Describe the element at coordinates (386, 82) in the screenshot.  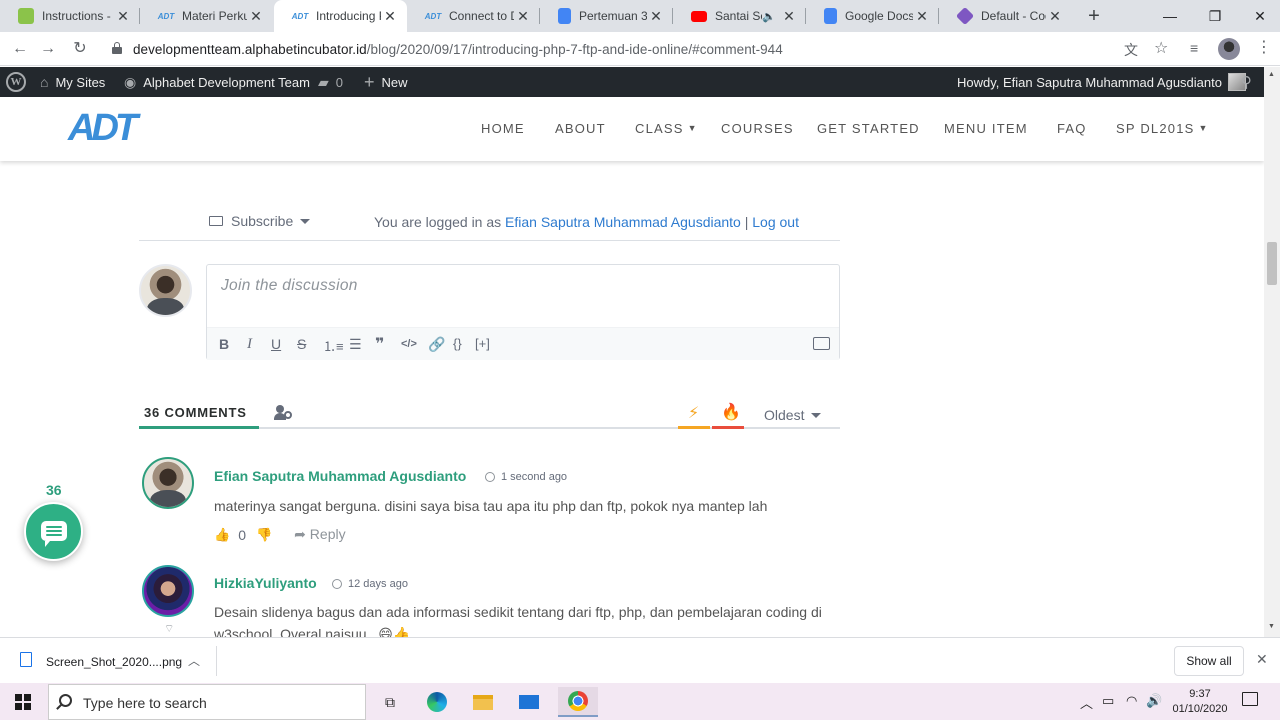
I see `new-content-link: + New` at that location.